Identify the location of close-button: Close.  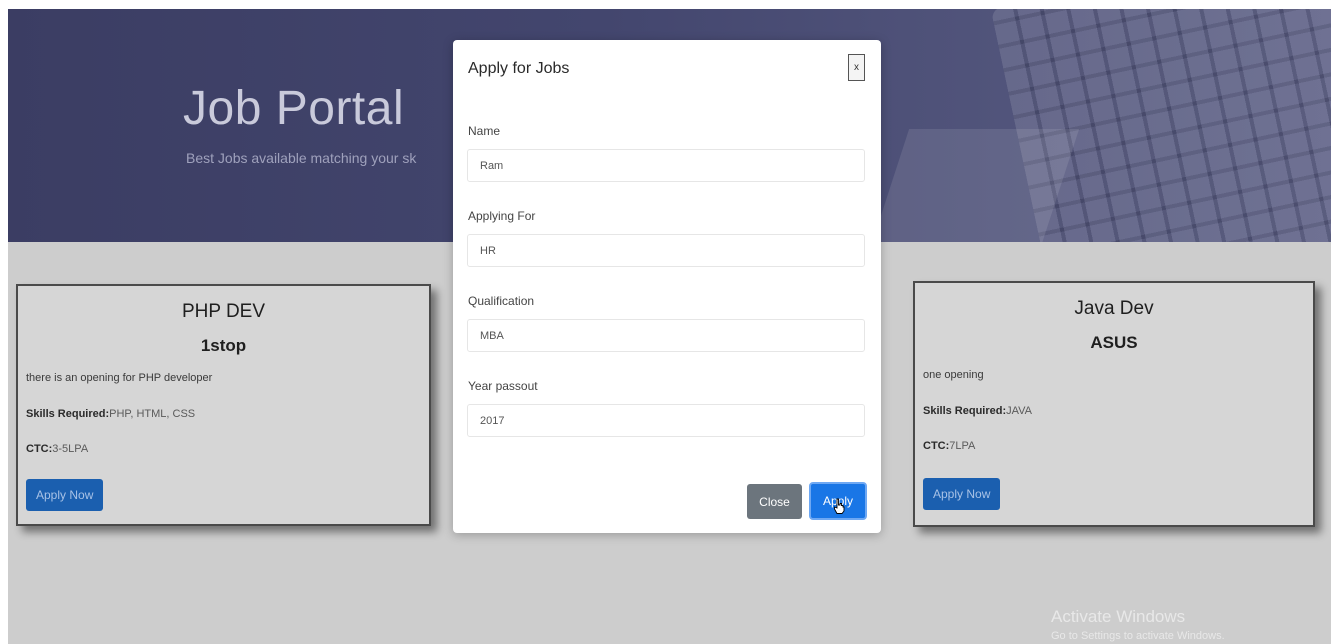
(774, 501).